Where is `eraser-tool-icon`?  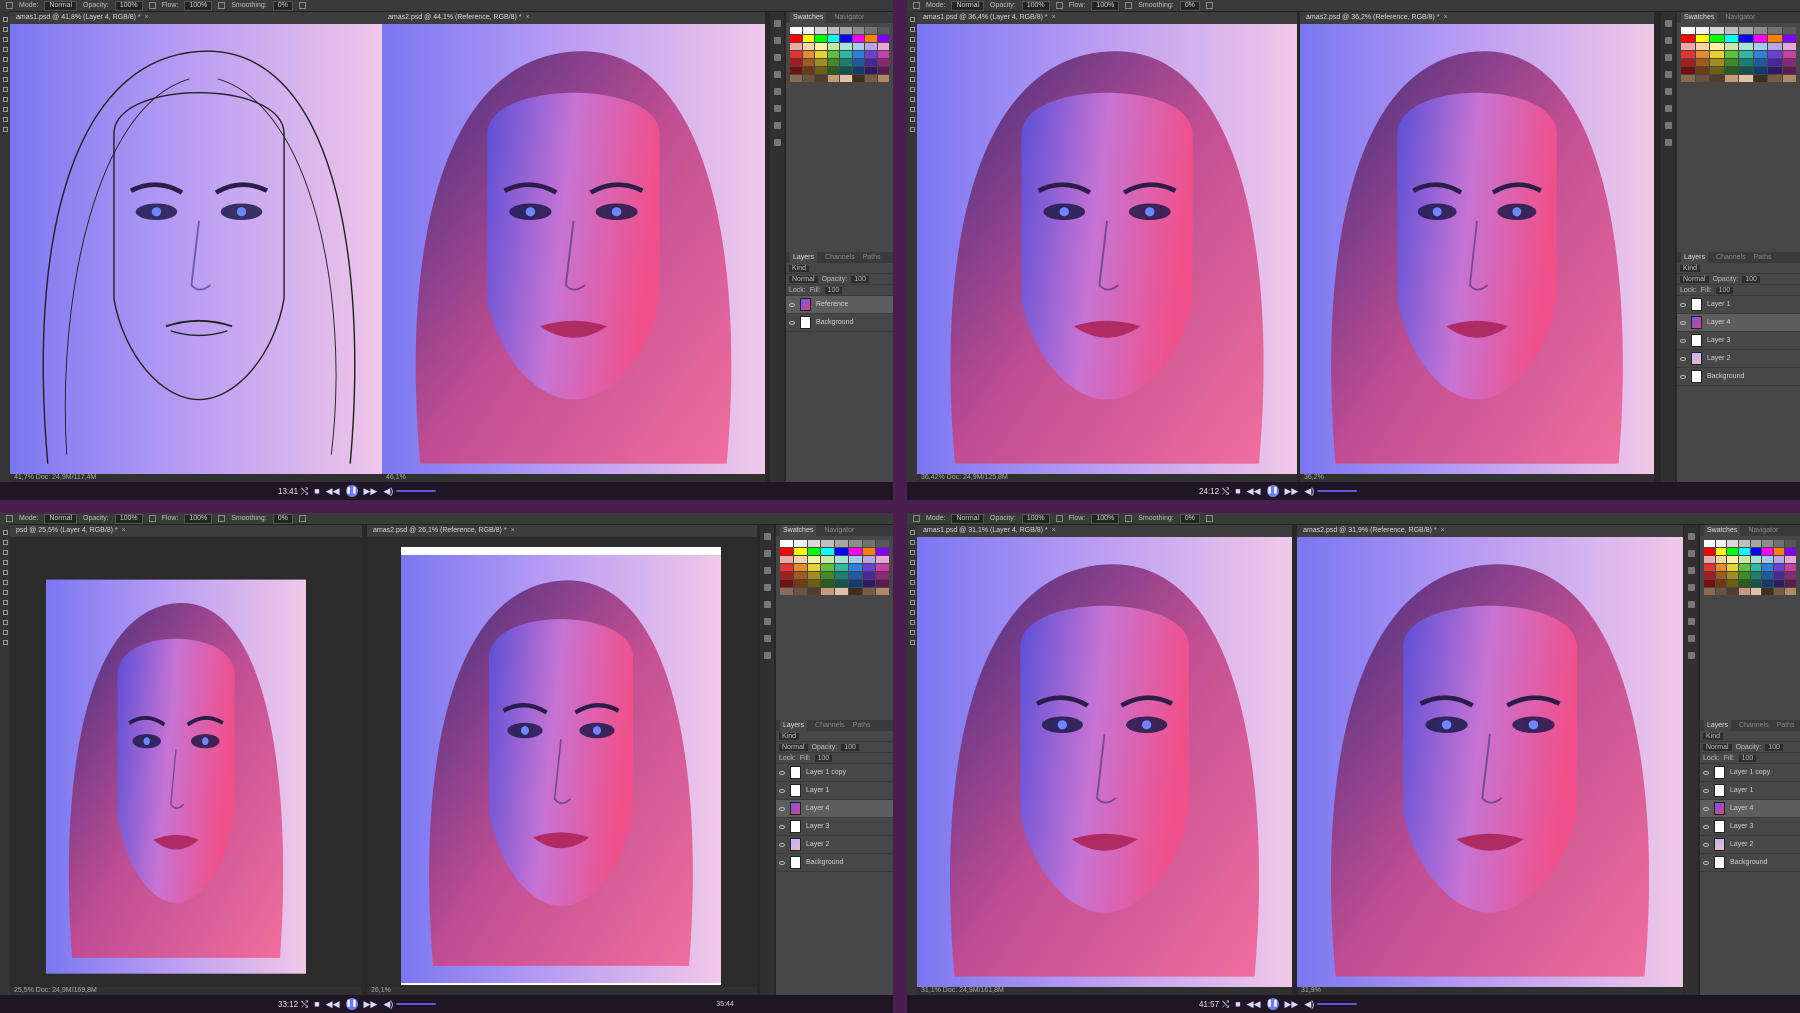
eraser-tool-icon is located at coordinates (5, 79).